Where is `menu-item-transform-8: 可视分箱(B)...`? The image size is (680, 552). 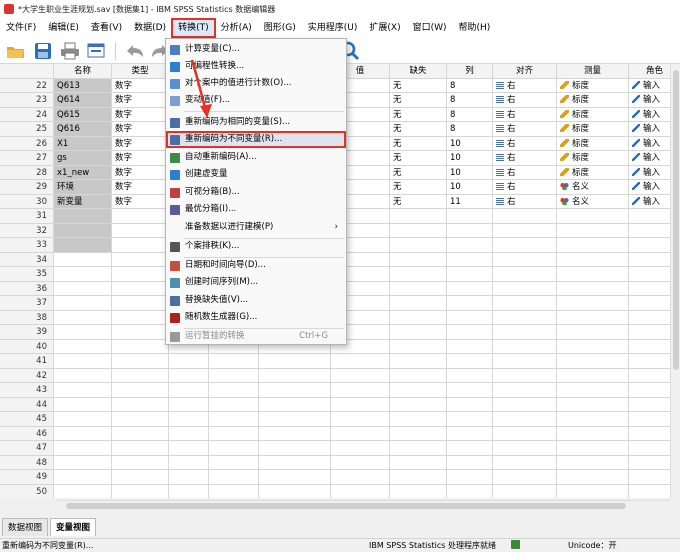 menu-item-transform-8: 可视分箱(B)... is located at coordinates (256, 192).